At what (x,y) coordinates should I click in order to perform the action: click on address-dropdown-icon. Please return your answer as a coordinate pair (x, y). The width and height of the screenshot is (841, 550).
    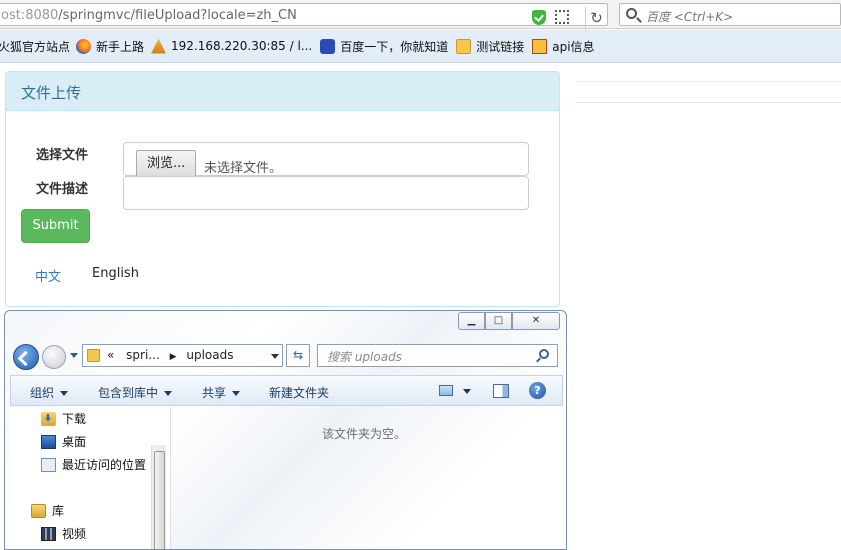
    Looking at the image, I should click on (275, 356).